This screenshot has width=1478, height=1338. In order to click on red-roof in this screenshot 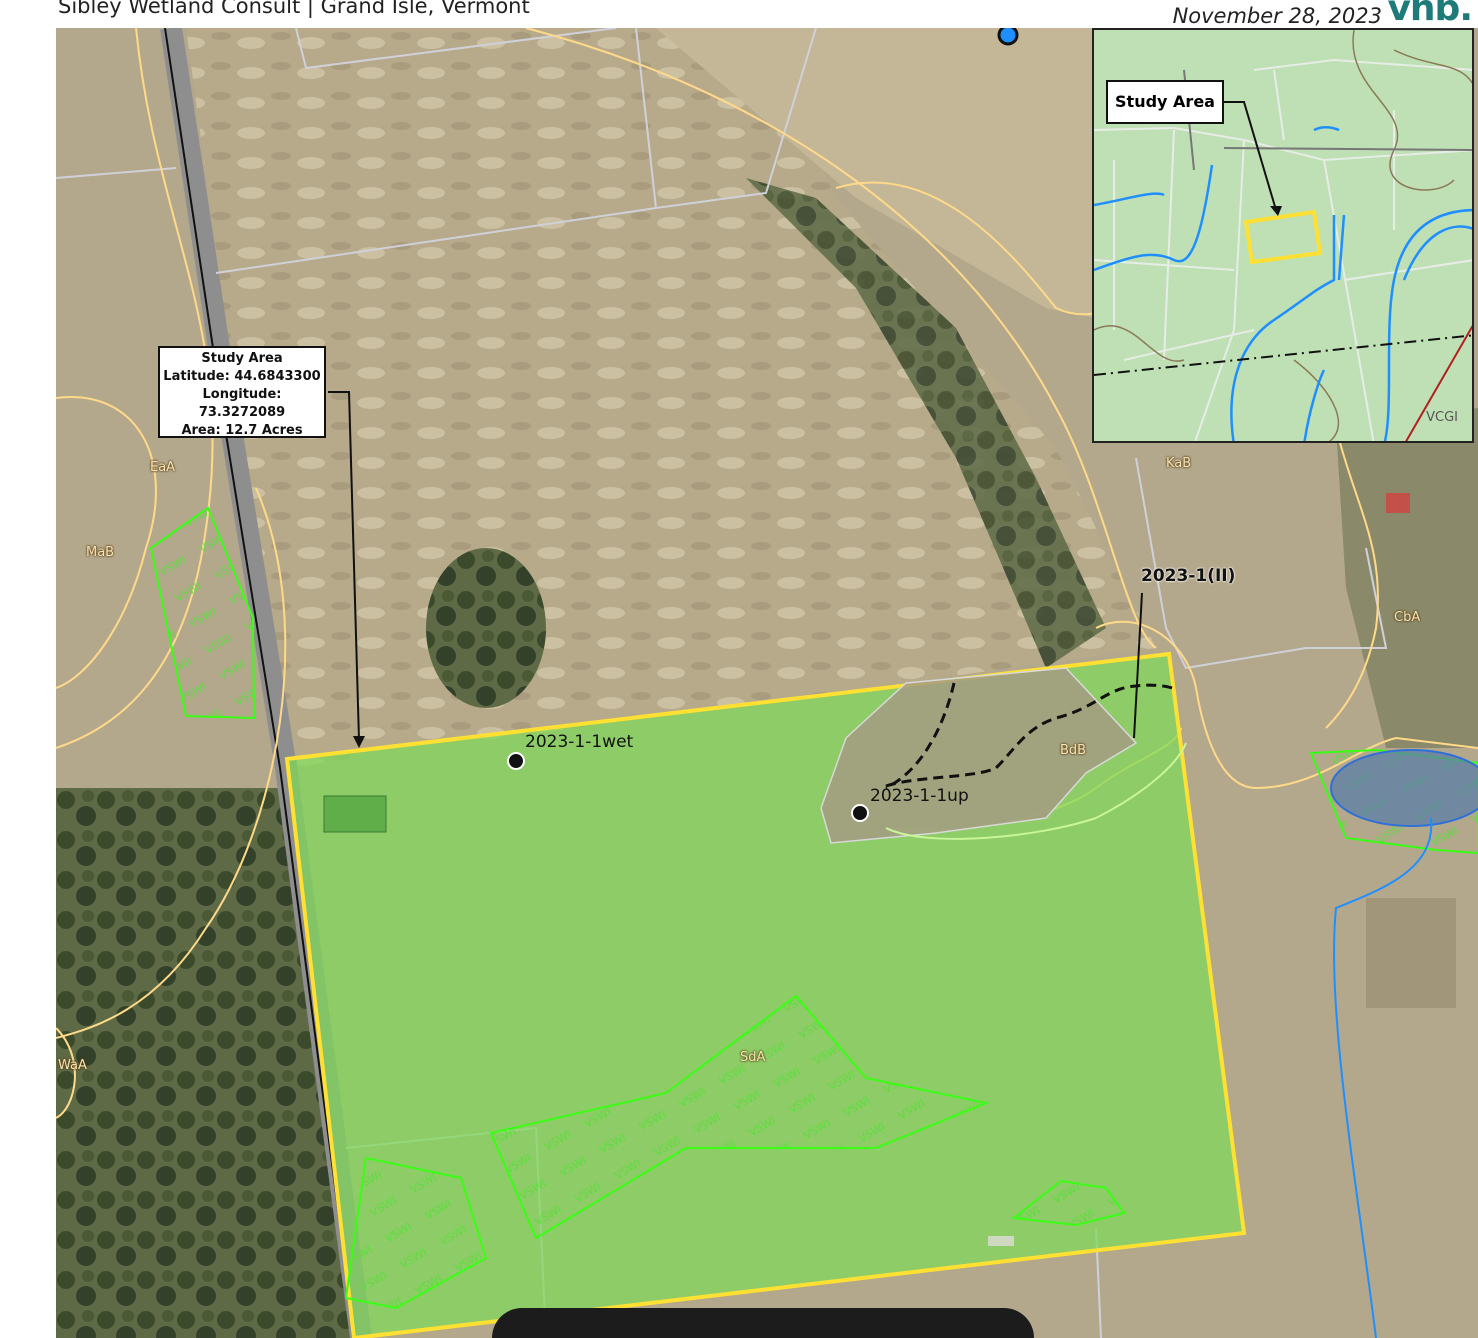, I will do `click(1398, 503)`.